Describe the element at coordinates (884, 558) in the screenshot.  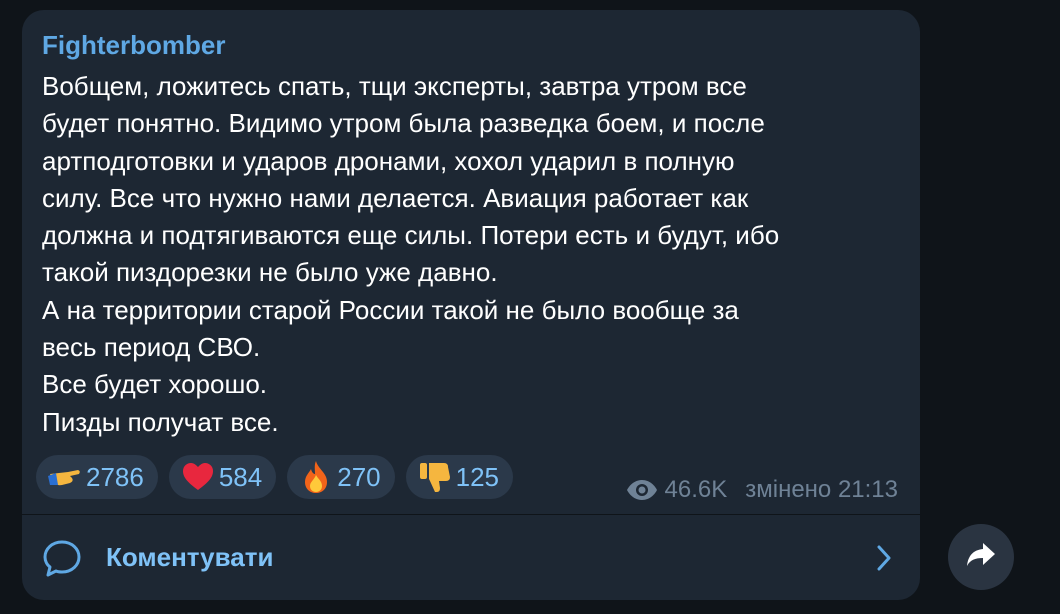
I see `chevron-right-icon` at that location.